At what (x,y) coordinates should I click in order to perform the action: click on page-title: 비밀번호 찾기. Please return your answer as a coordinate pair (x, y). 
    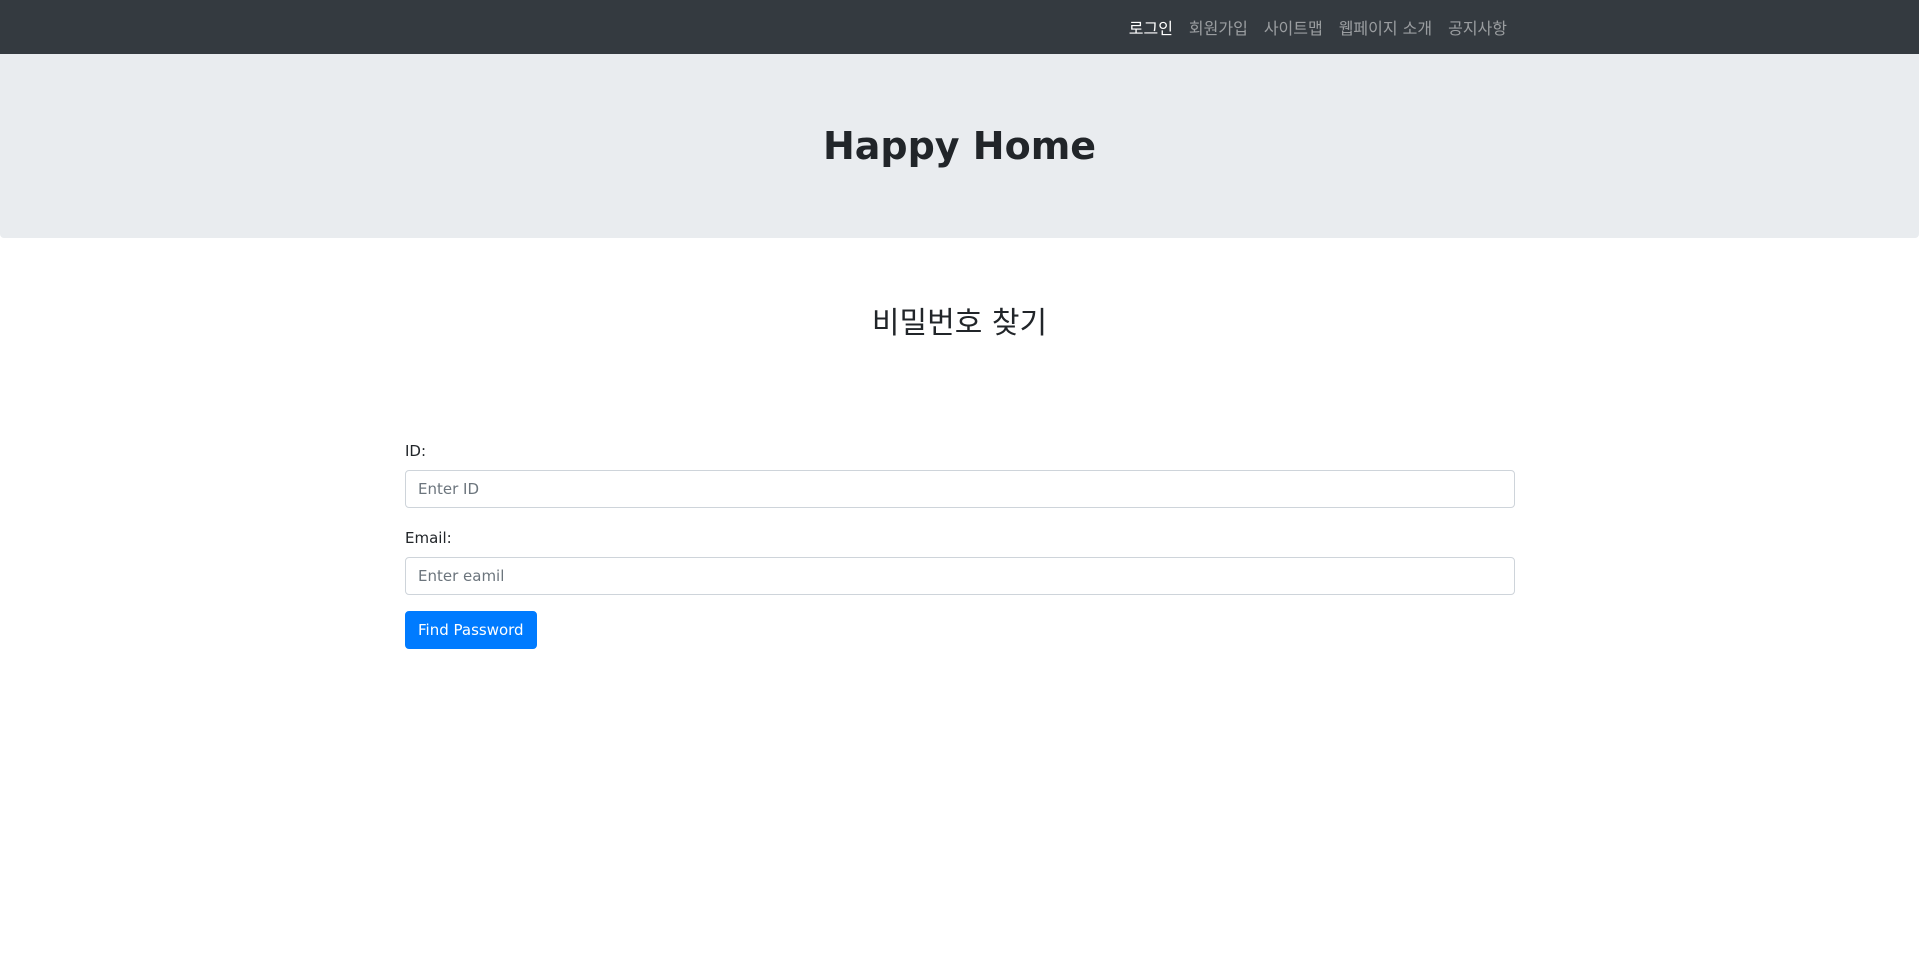
    Looking at the image, I should click on (959, 323).